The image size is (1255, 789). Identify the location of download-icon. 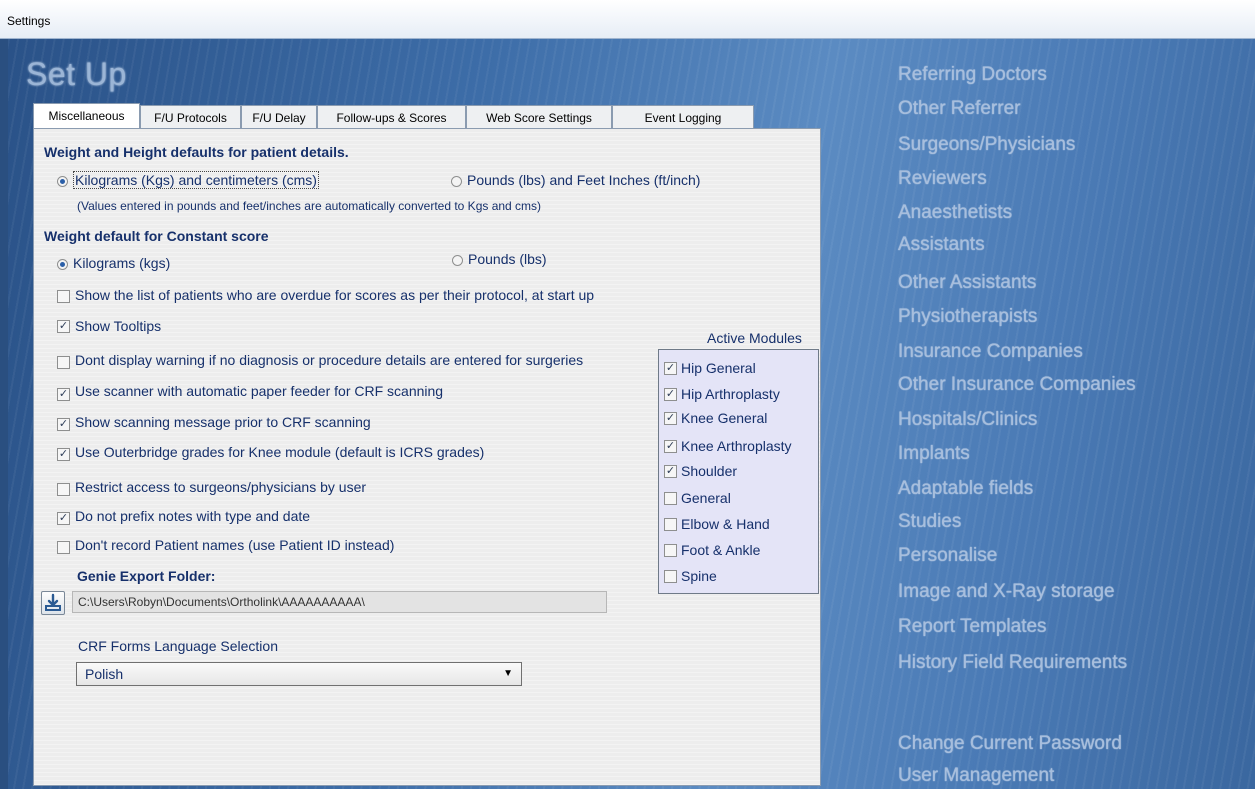
(53, 602).